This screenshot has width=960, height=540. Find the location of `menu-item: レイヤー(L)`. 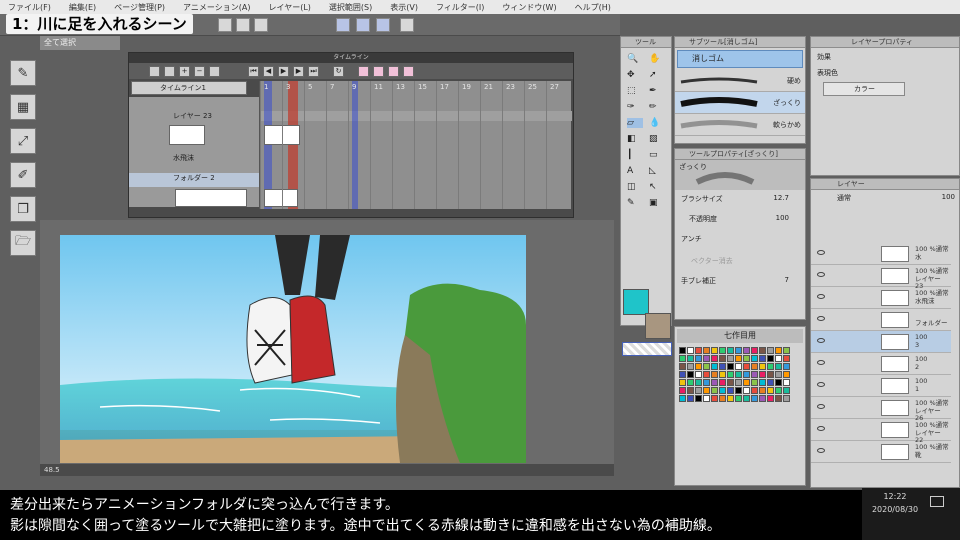

menu-item: レイヤー(L) is located at coordinates (289, 7).